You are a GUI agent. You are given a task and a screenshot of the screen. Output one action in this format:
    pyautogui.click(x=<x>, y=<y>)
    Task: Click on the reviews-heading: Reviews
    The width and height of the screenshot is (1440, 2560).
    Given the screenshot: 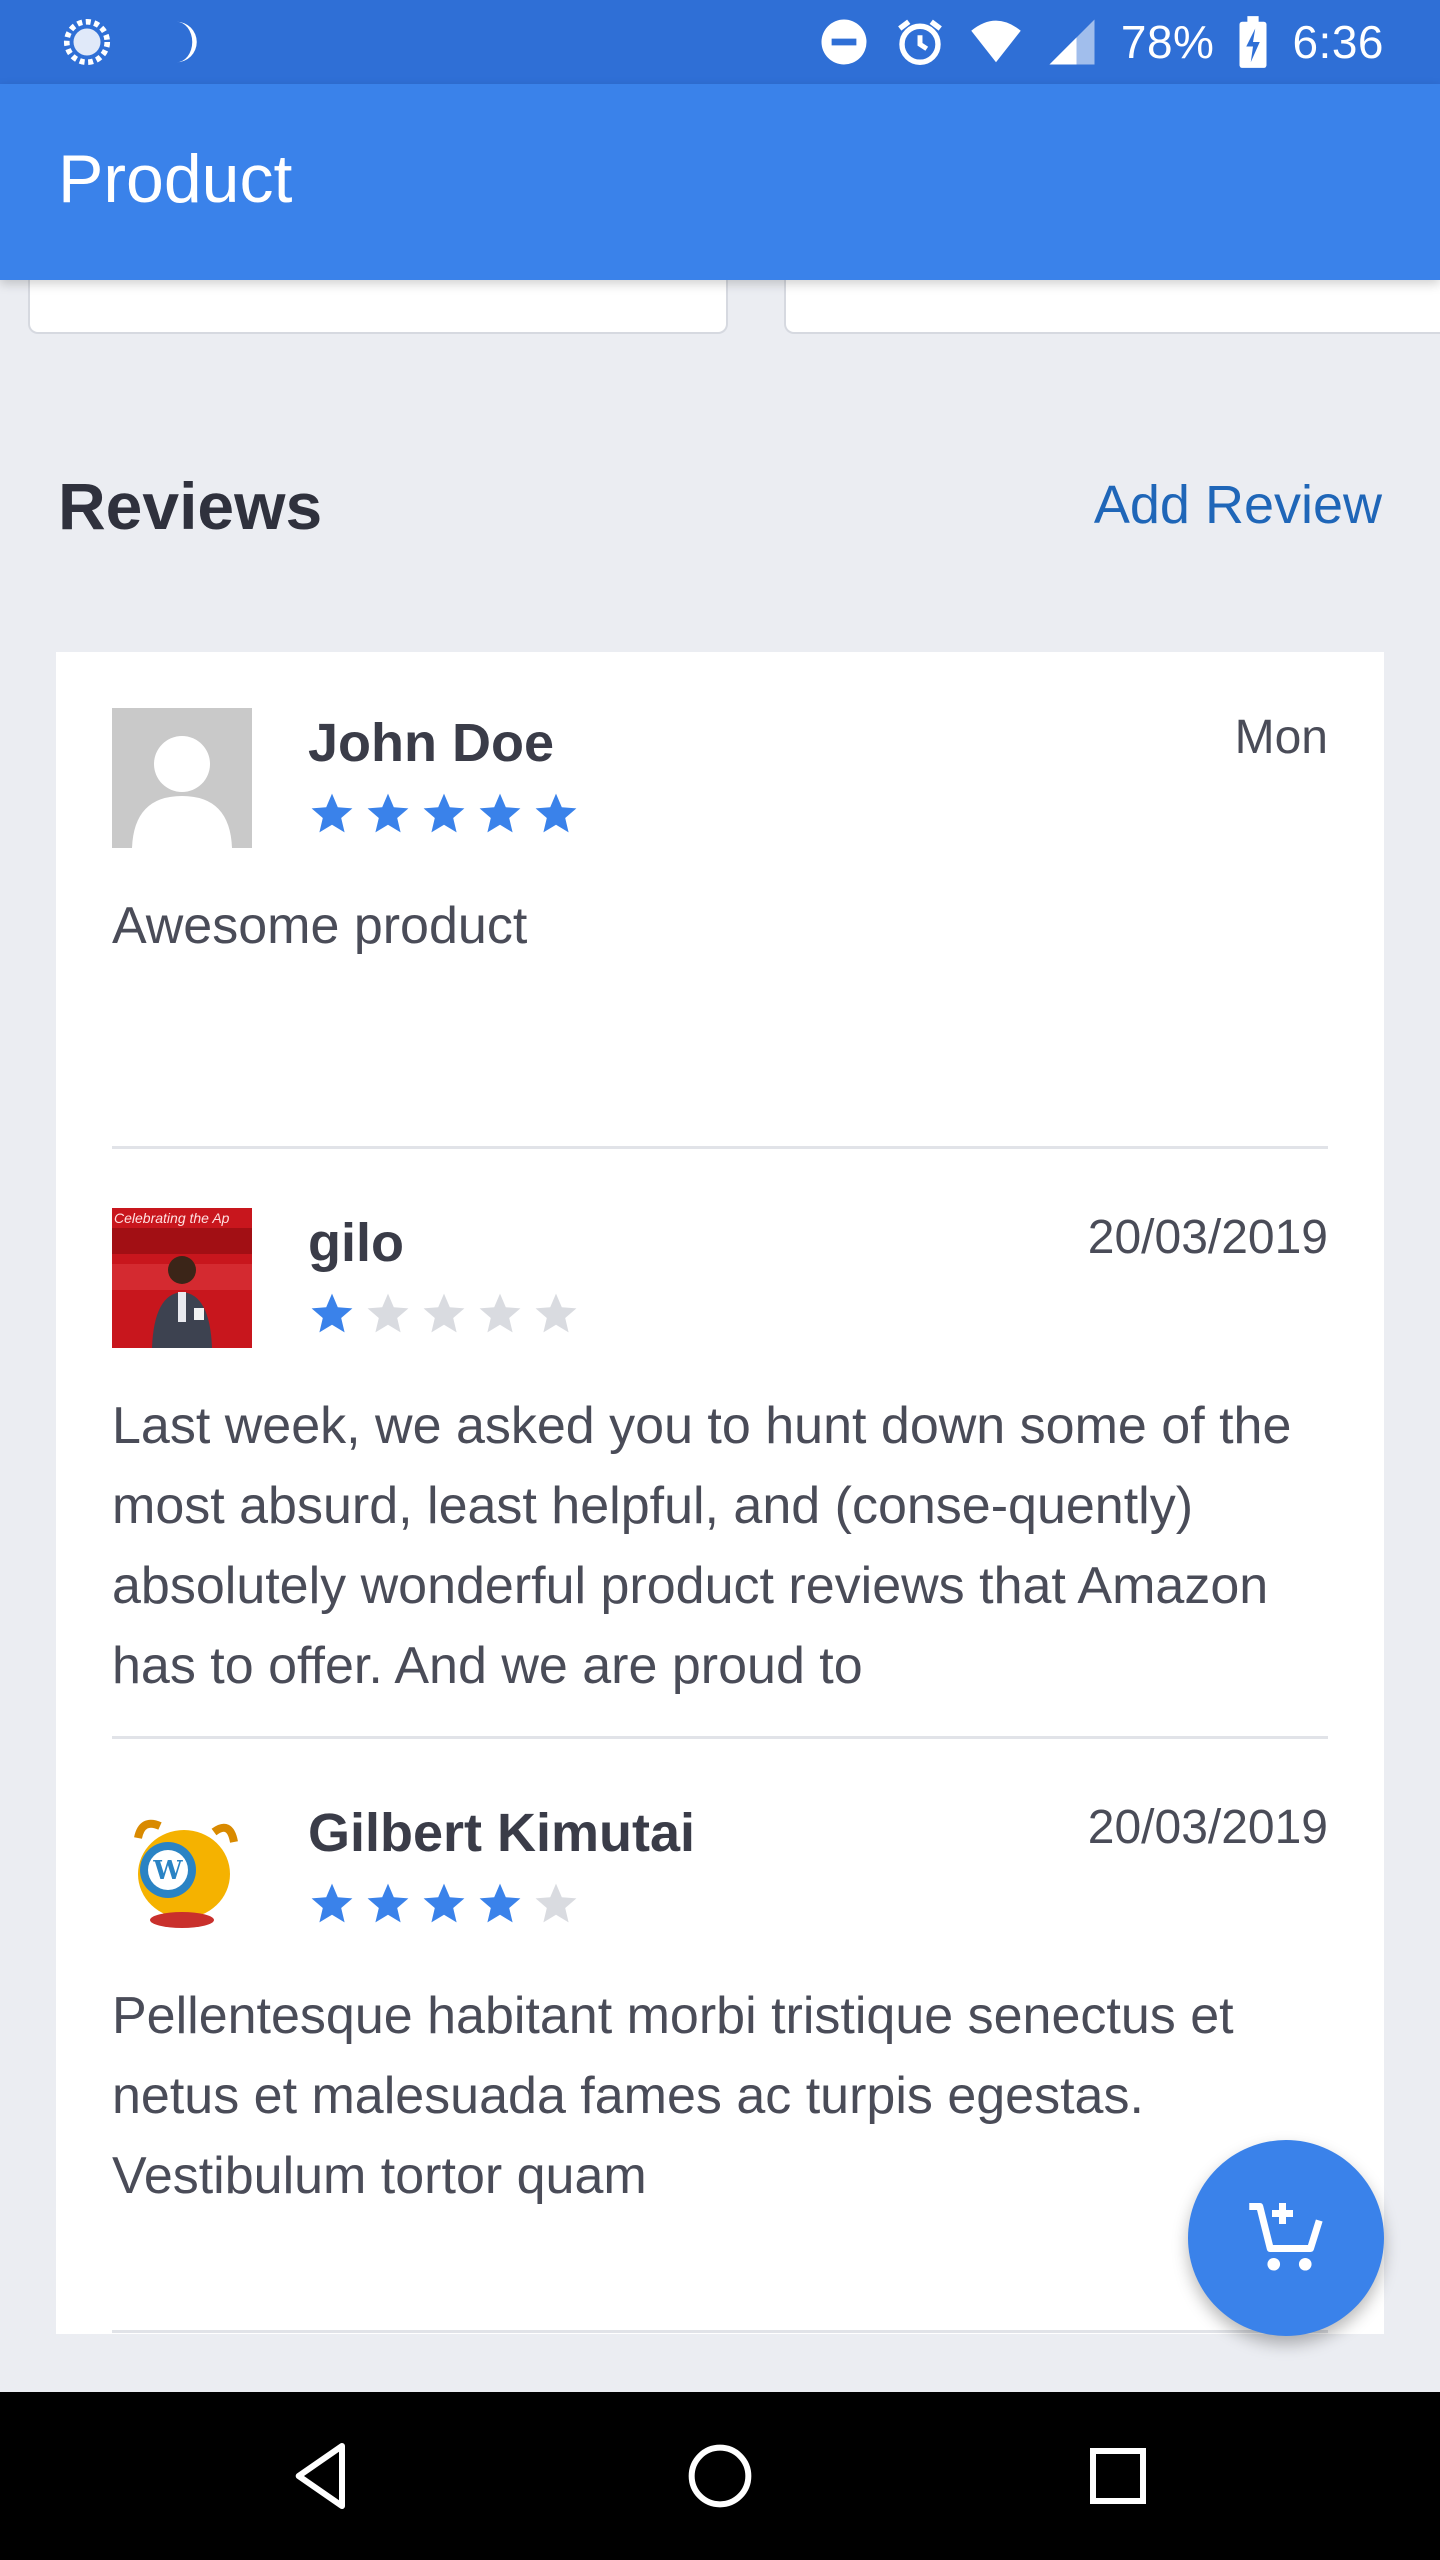 What is the action you would take?
    pyautogui.click(x=190, y=506)
    